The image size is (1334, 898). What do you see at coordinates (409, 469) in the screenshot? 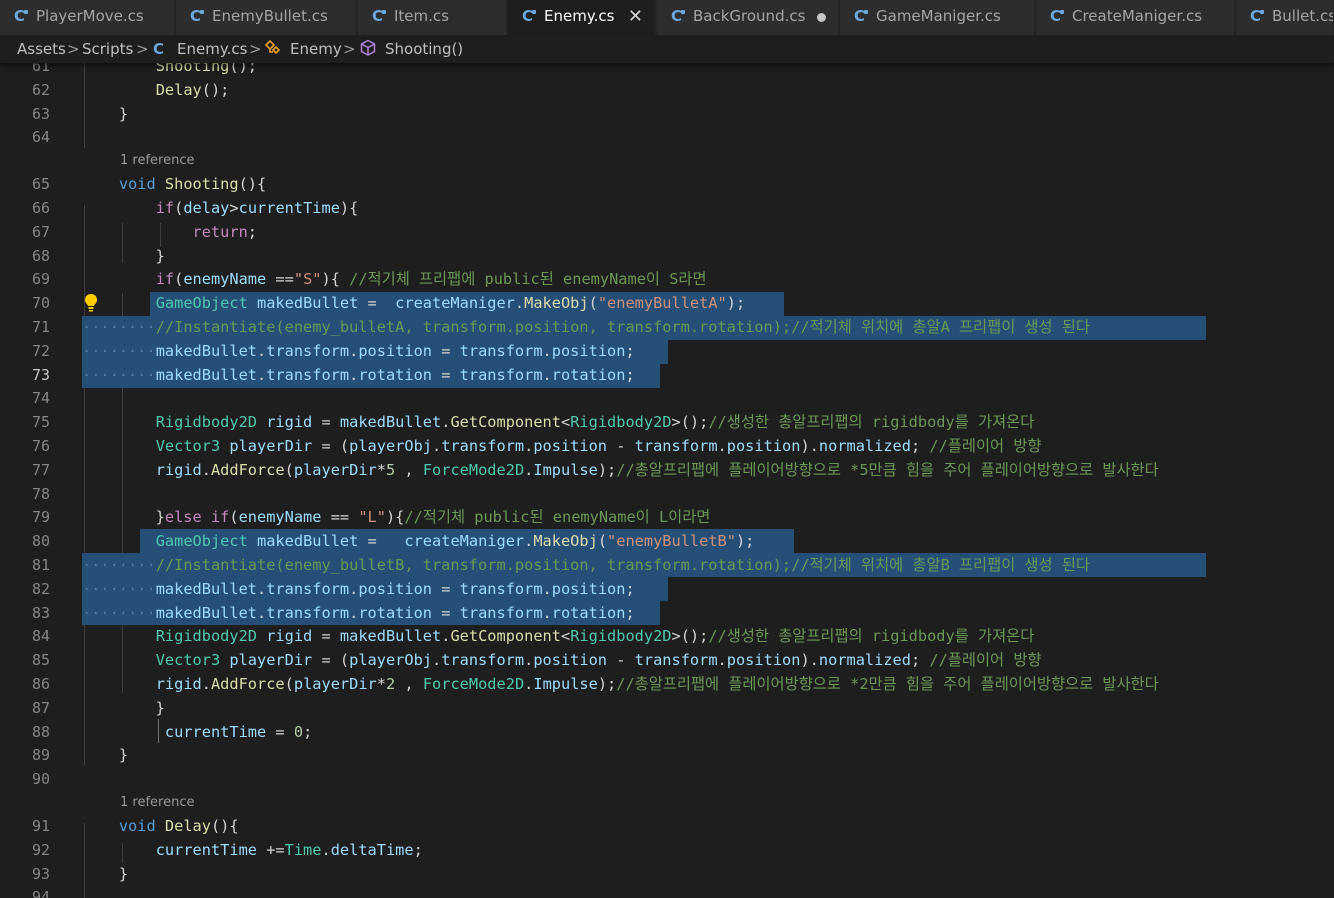
I see `code-token: ,` at bounding box center [409, 469].